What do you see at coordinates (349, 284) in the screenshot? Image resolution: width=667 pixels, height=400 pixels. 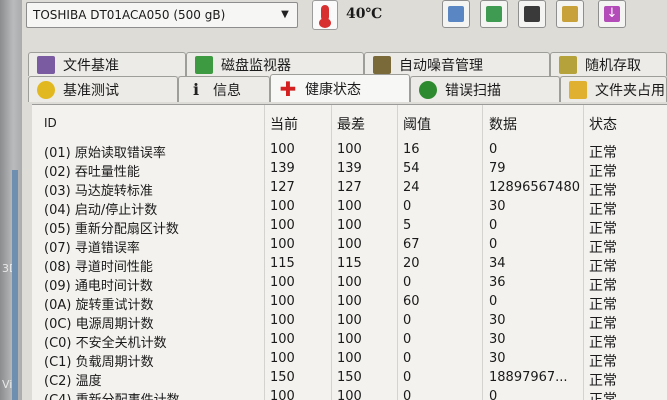 I see `table-row: (09) 通电时间计数 100 100 0 36 正常` at bounding box center [349, 284].